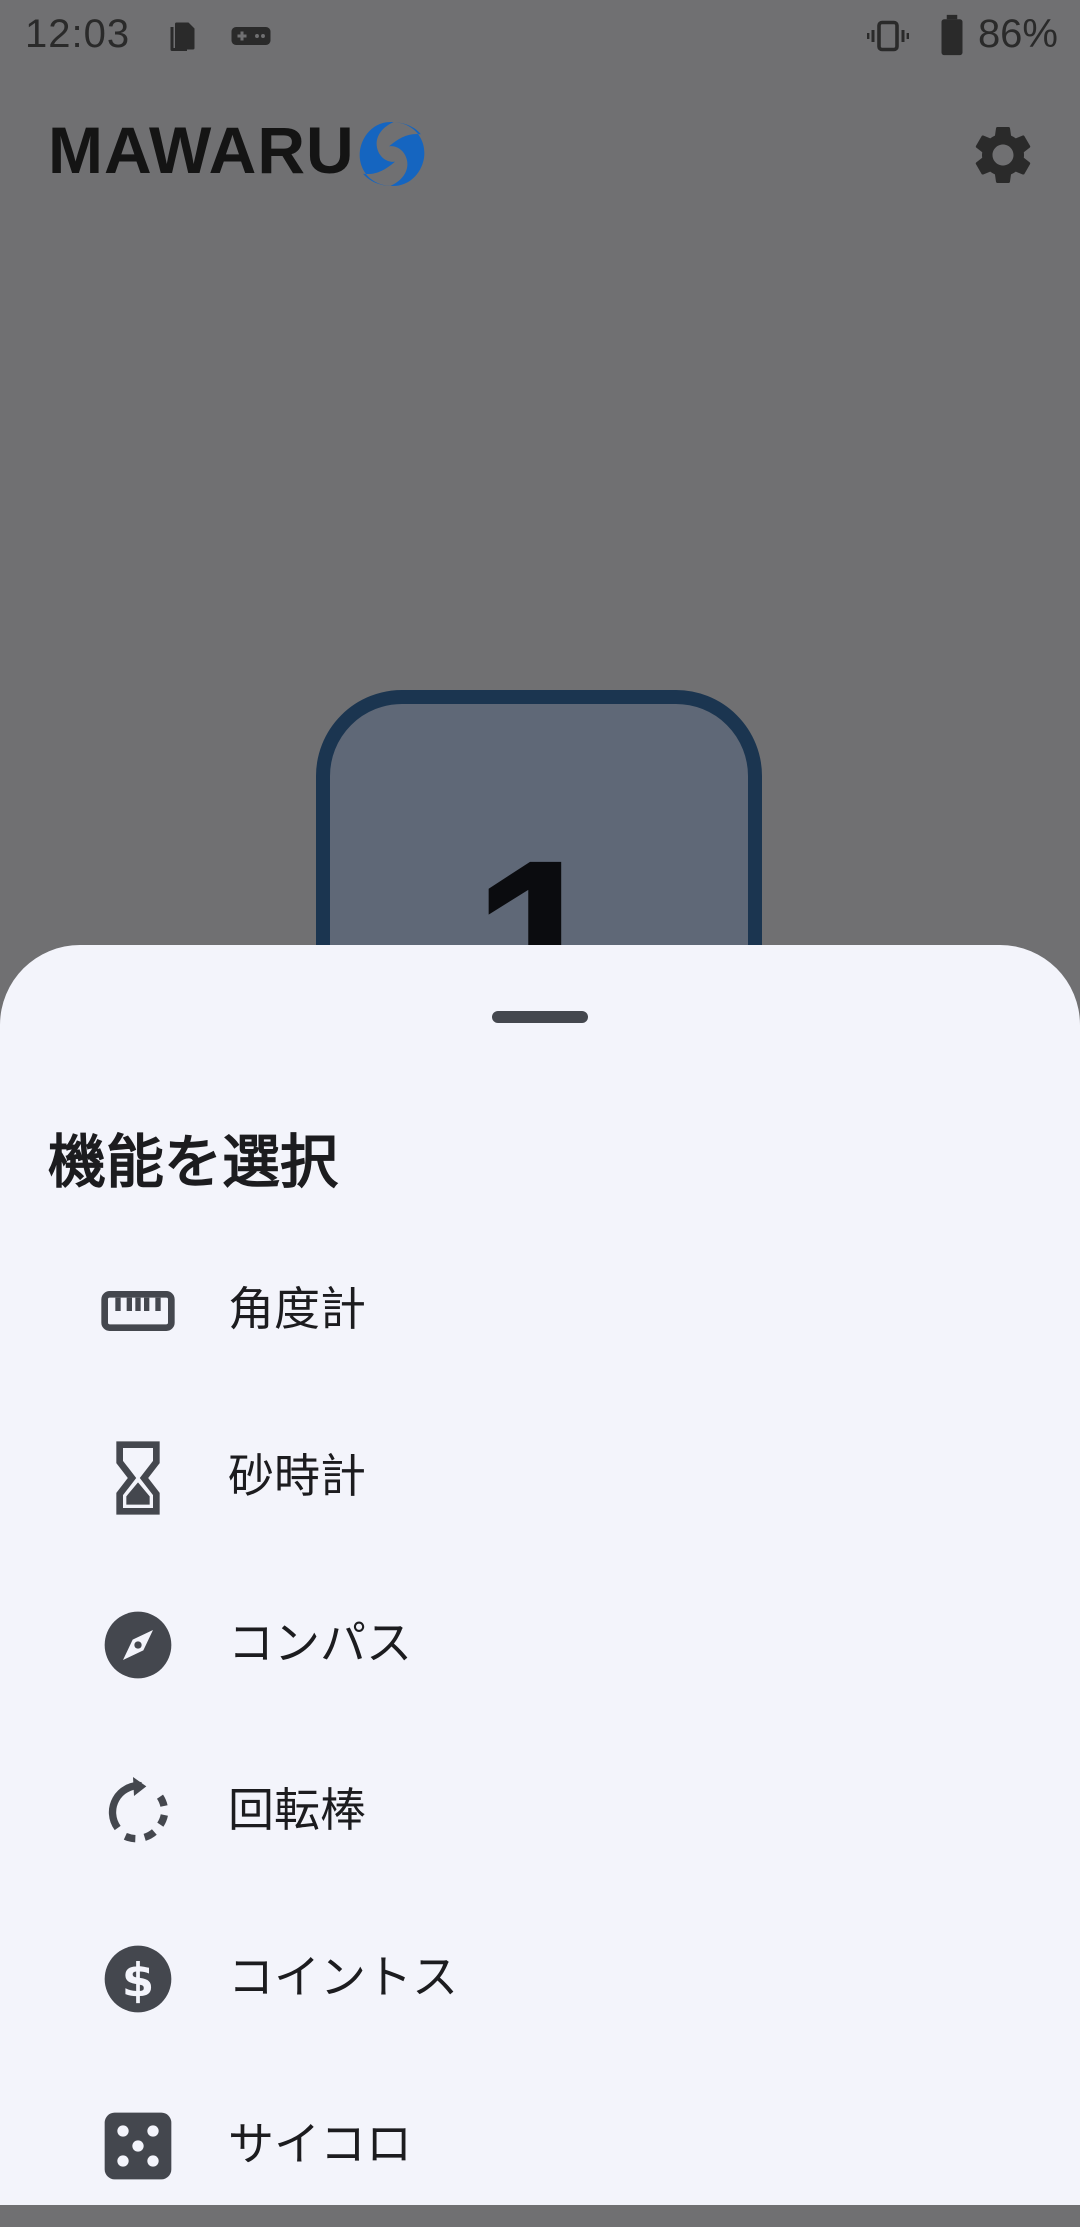 Image resolution: width=1080 pixels, height=2227 pixels. What do you see at coordinates (297, 1309) in the screenshot?
I see `menu-label: 角度計` at bounding box center [297, 1309].